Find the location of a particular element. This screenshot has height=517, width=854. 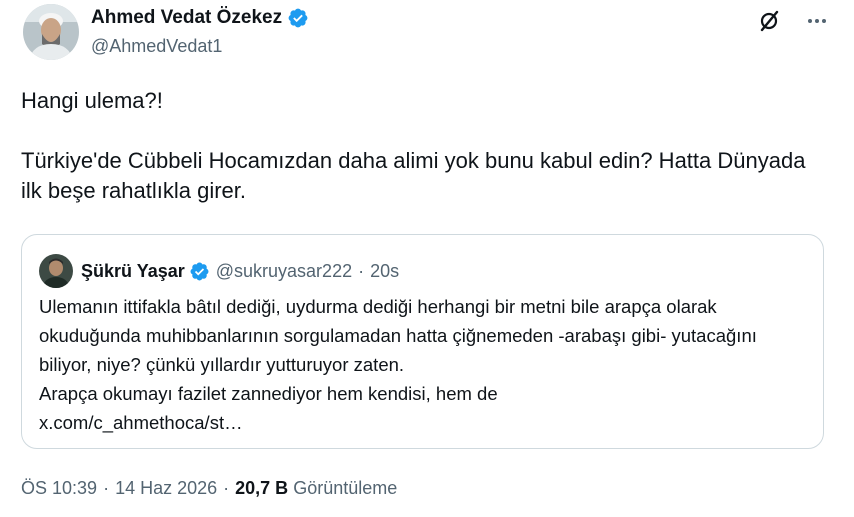

author-name: Ahmed Vedat Özekez is located at coordinates (200, 18).